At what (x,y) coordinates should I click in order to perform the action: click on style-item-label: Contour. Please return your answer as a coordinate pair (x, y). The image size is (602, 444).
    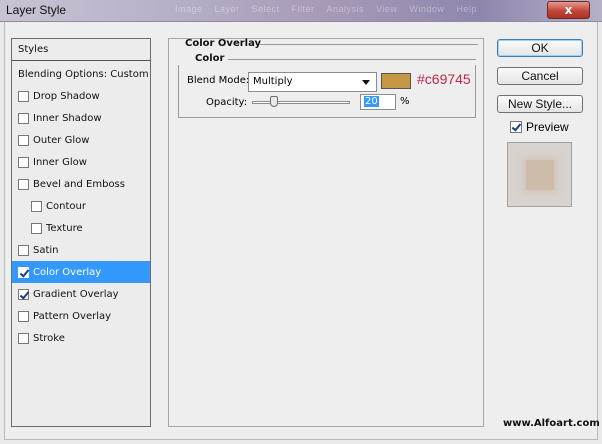
    Looking at the image, I should click on (66, 206).